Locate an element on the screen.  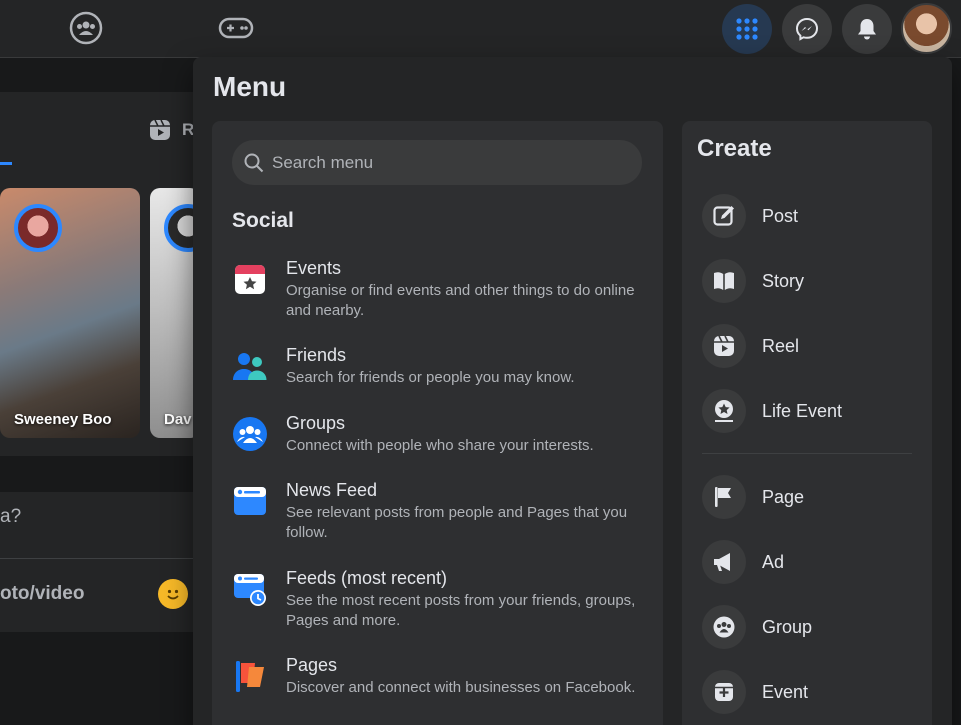
create-story-button: Story is located at coordinates (807, 281).